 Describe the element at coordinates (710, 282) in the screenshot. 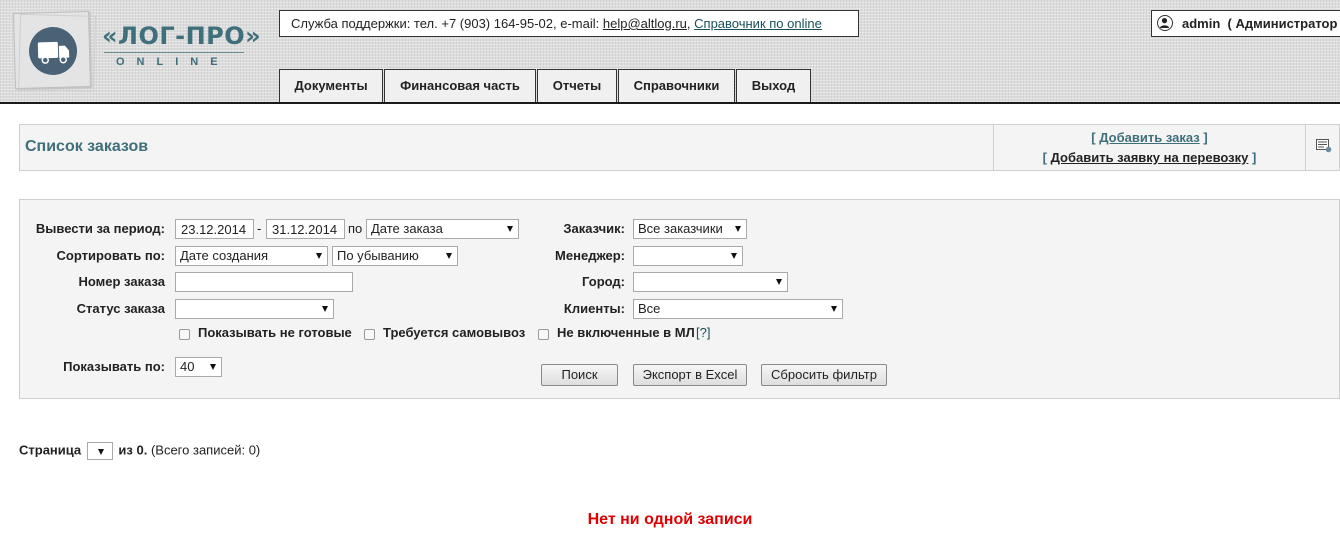

I see `city-select` at that location.